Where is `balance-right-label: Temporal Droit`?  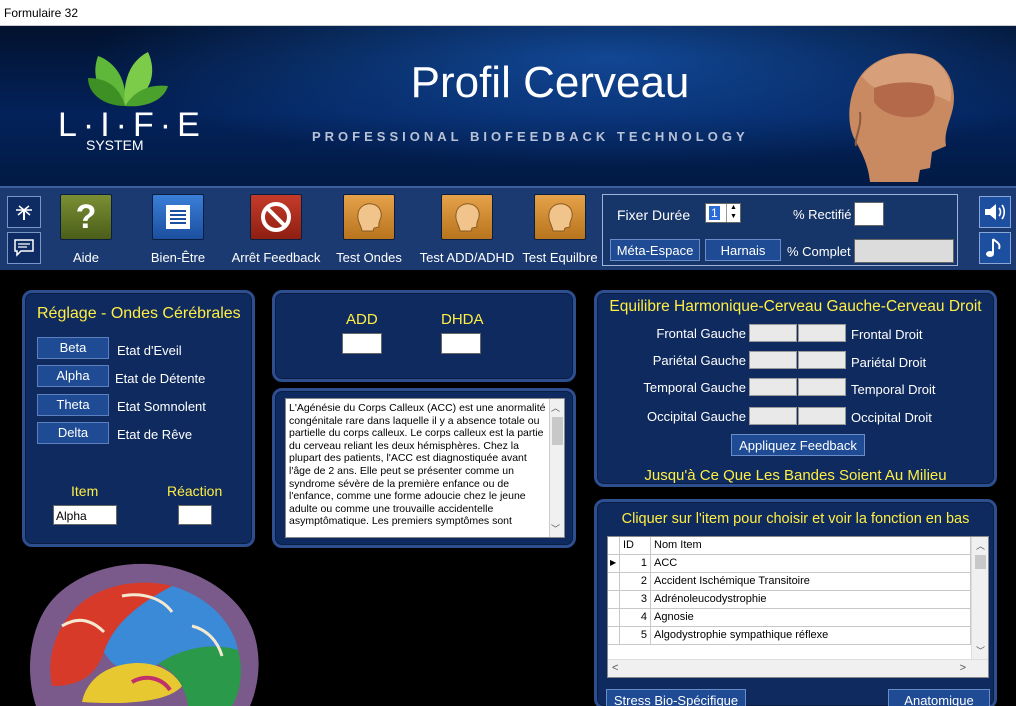
balance-right-label: Temporal Droit is located at coordinates (893, 389).